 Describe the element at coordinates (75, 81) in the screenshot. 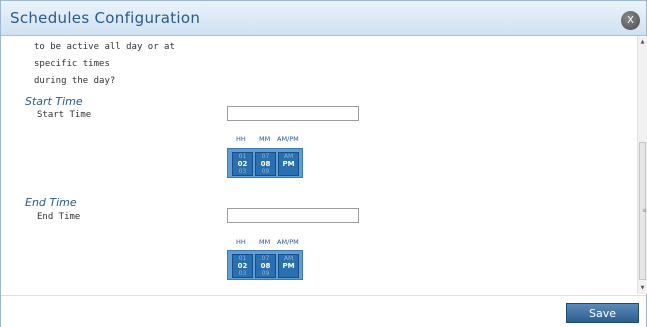

I see `description-line: during the day?` at that location.